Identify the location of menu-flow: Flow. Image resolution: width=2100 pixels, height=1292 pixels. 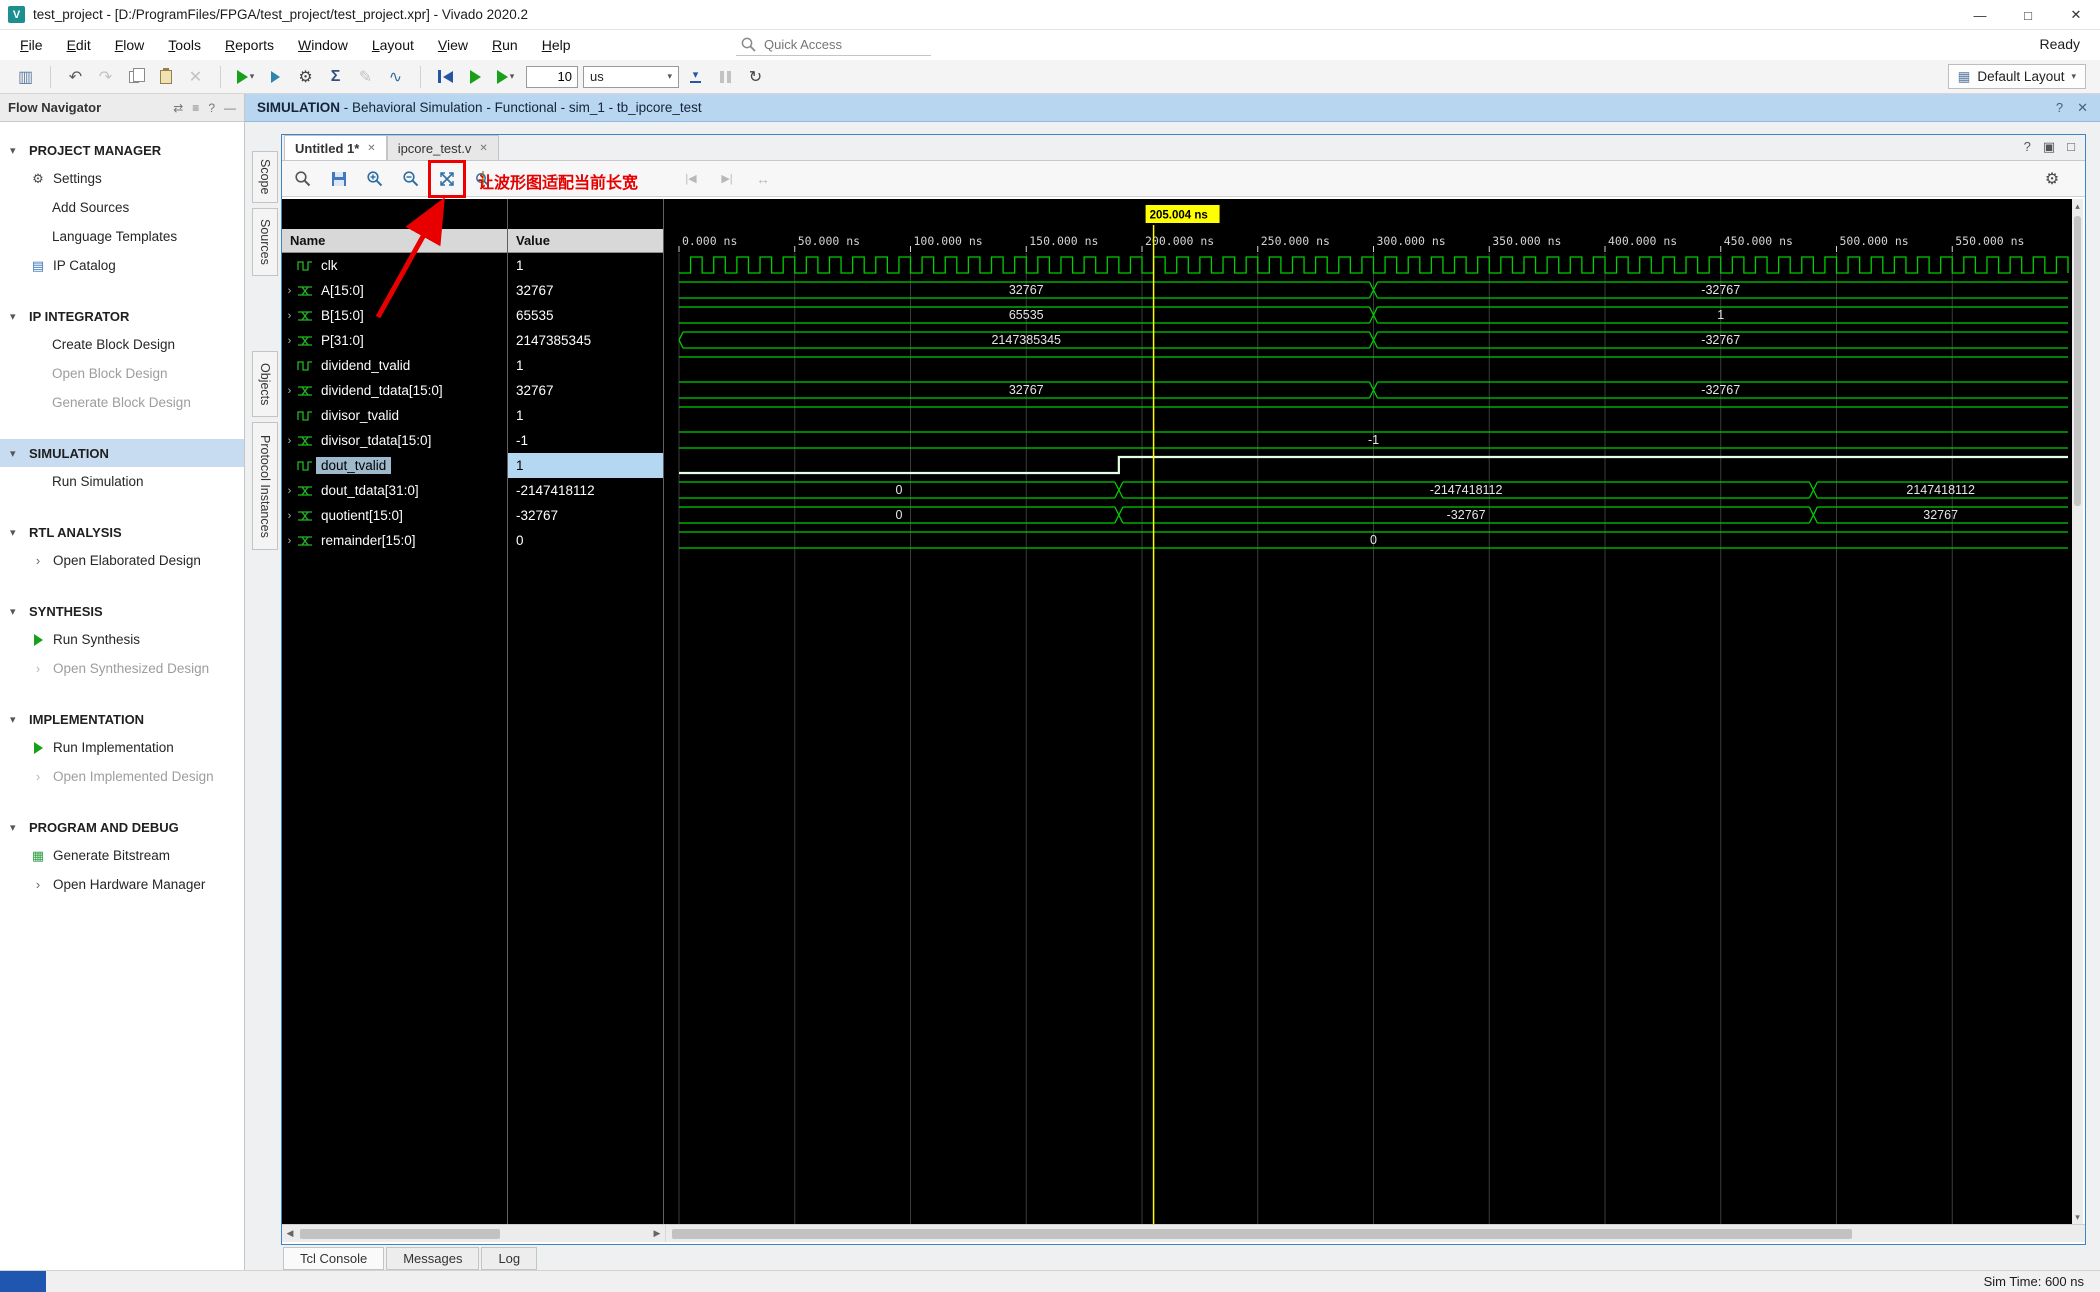
(130, 45).